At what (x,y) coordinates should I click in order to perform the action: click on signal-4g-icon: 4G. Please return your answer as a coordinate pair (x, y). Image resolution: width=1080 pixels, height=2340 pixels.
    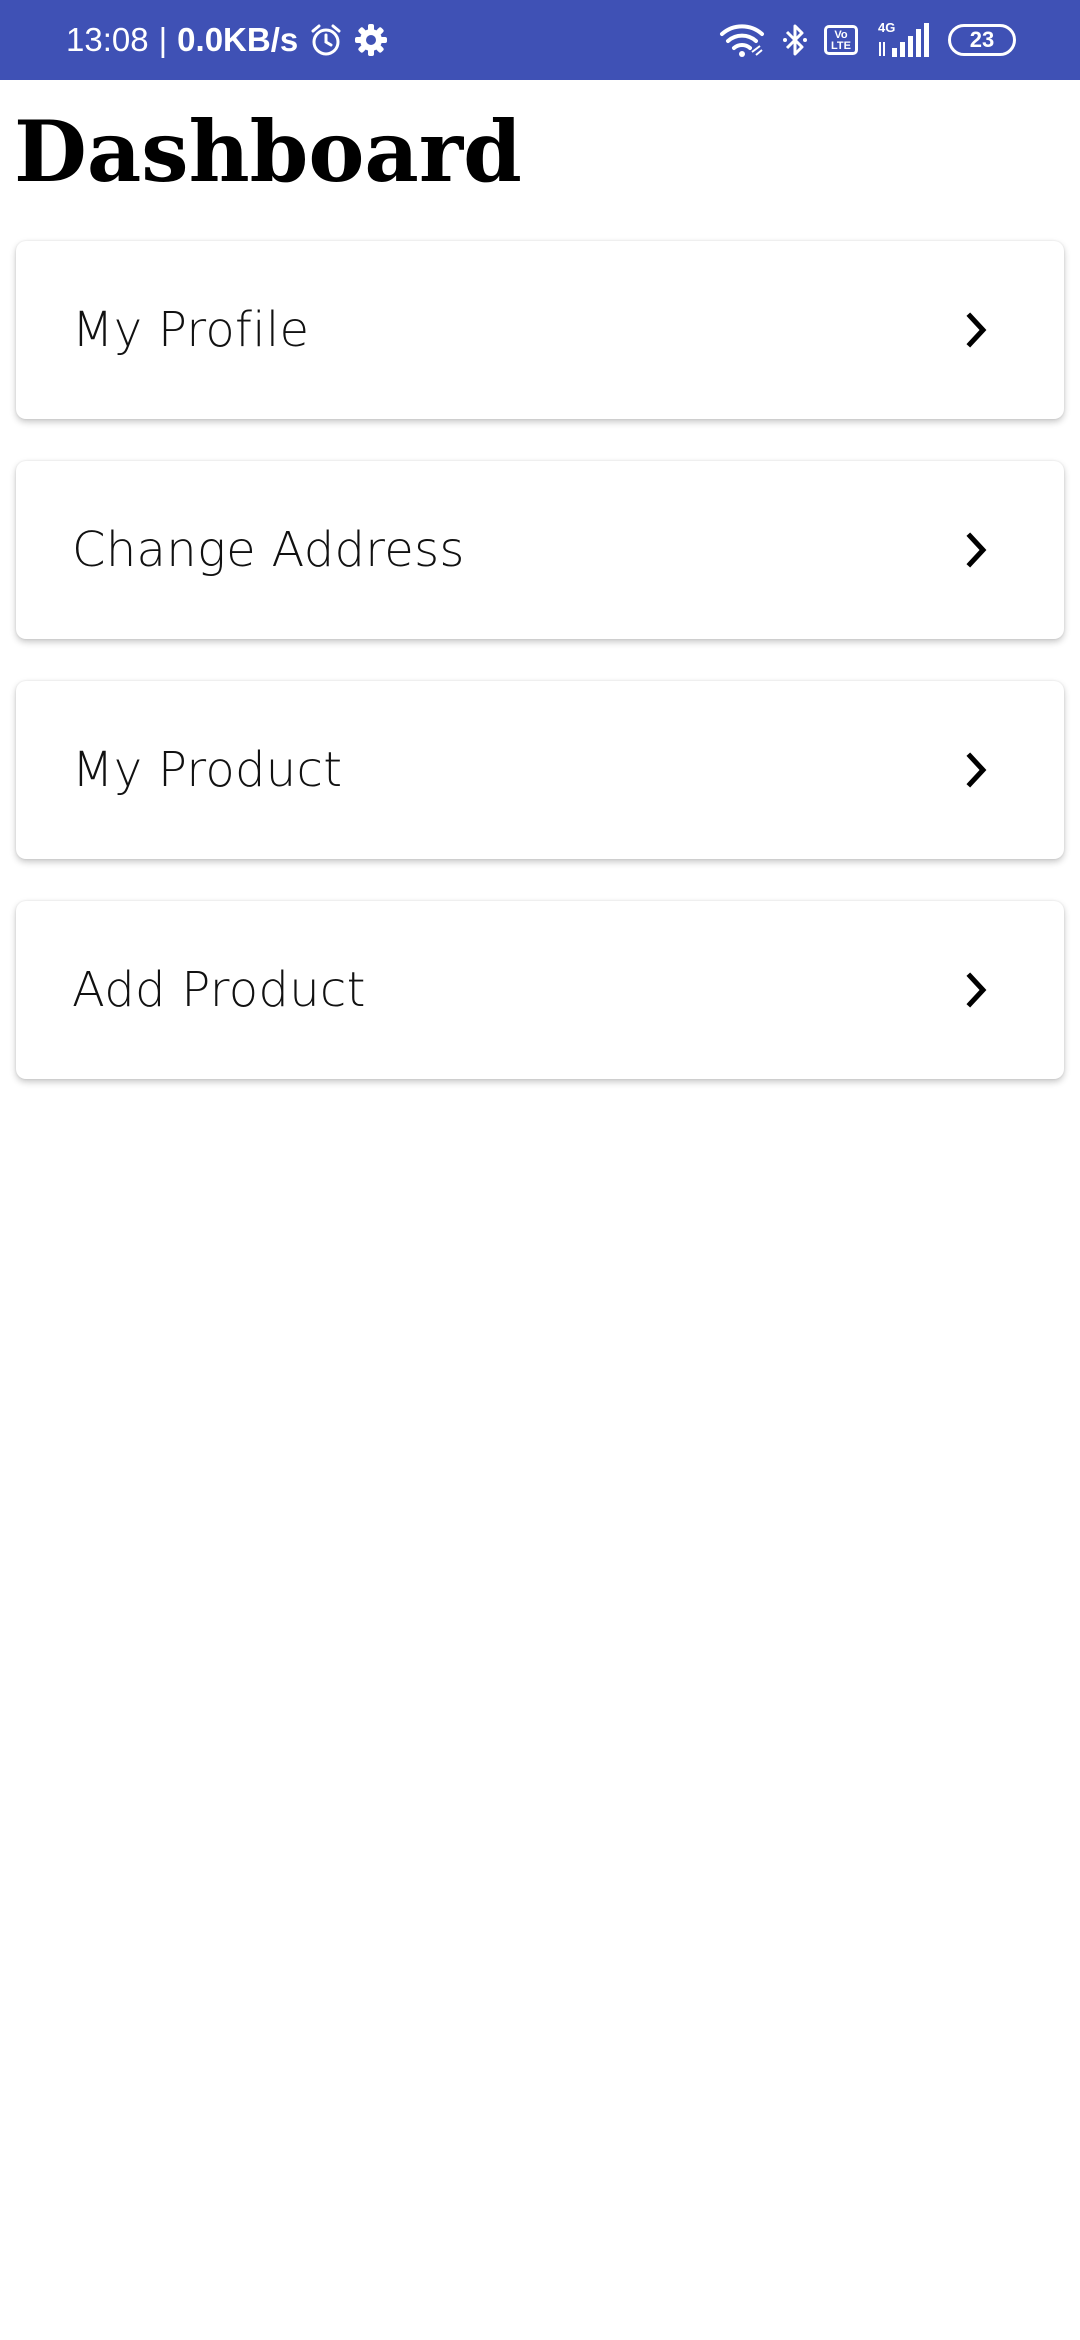
    Looking at the image, I should click on (903, 40).